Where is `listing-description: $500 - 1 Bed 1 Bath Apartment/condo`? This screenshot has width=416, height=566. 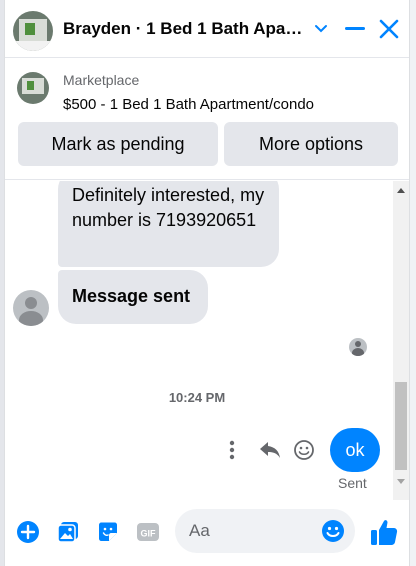 listing-description: $500 - 1 Bed 1 Bath Apartment/condo is located at coordinates (188, 104).